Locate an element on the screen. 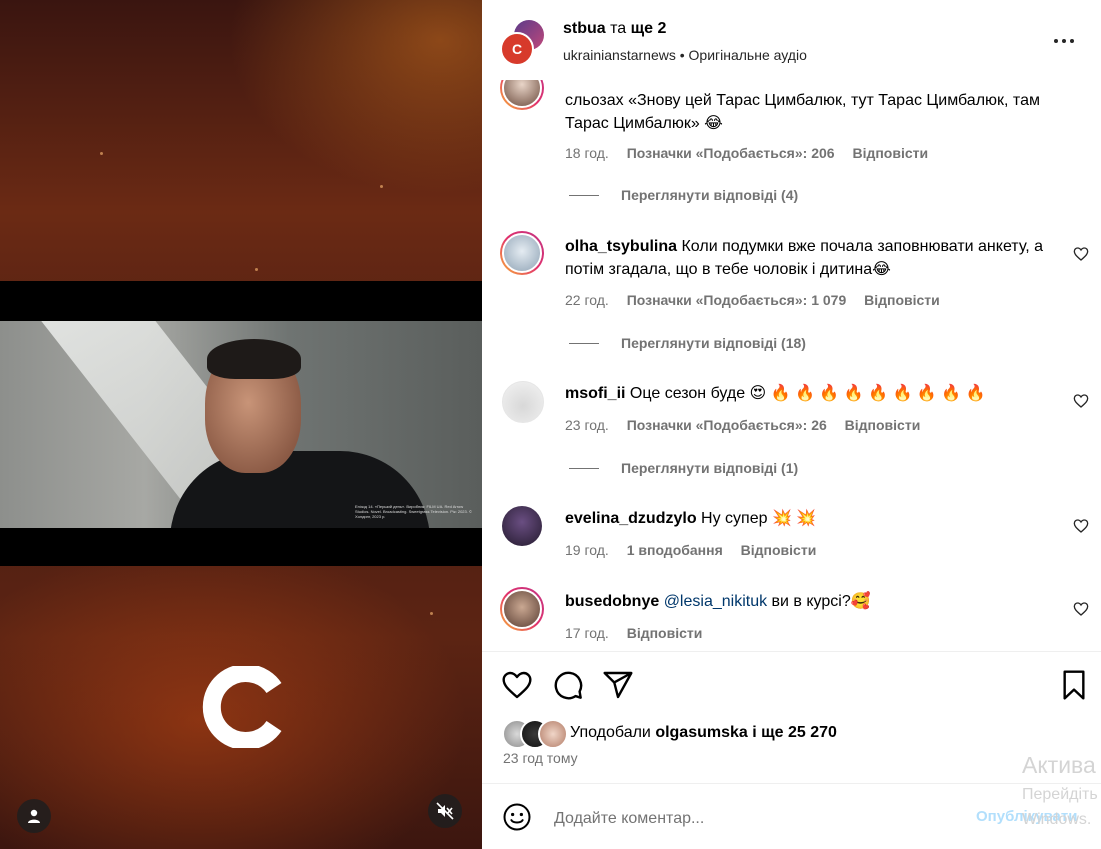 The width and height of the screenshot is (1101, 849). view-replies-button: Переглянути відповіді (4) is located at coordinates (683, 195).